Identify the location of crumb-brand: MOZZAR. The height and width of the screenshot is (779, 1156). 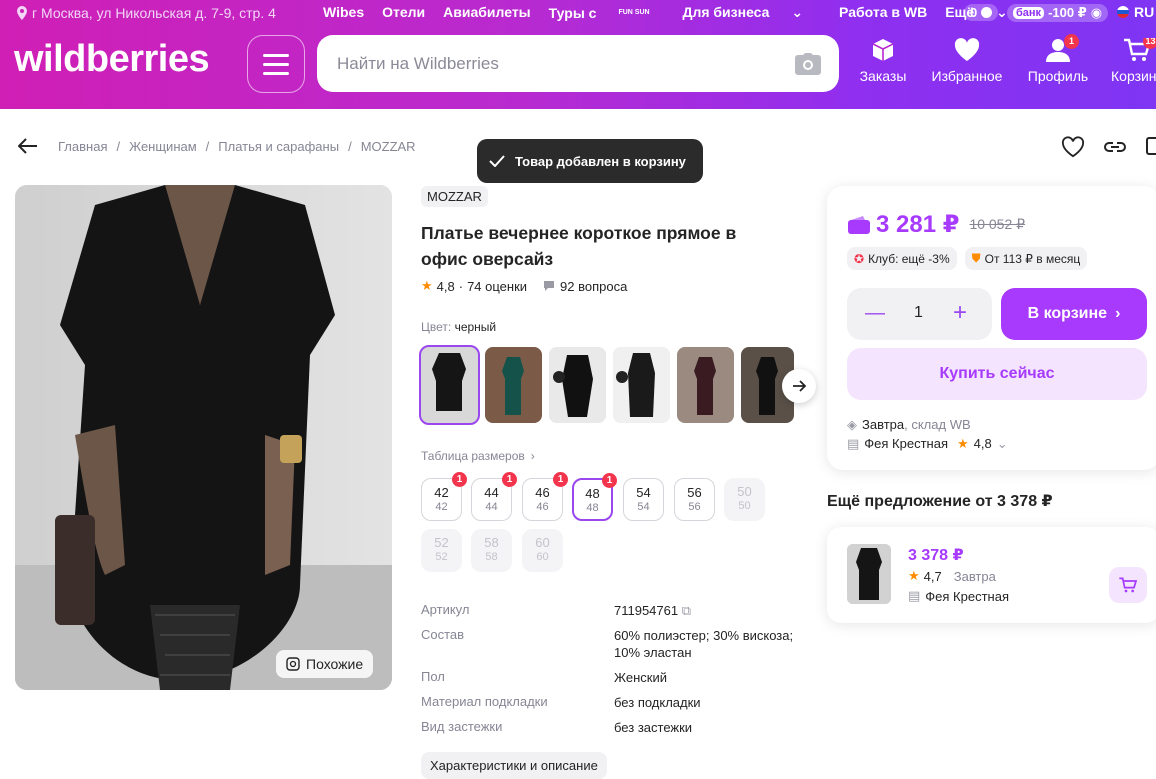
(388, 146).